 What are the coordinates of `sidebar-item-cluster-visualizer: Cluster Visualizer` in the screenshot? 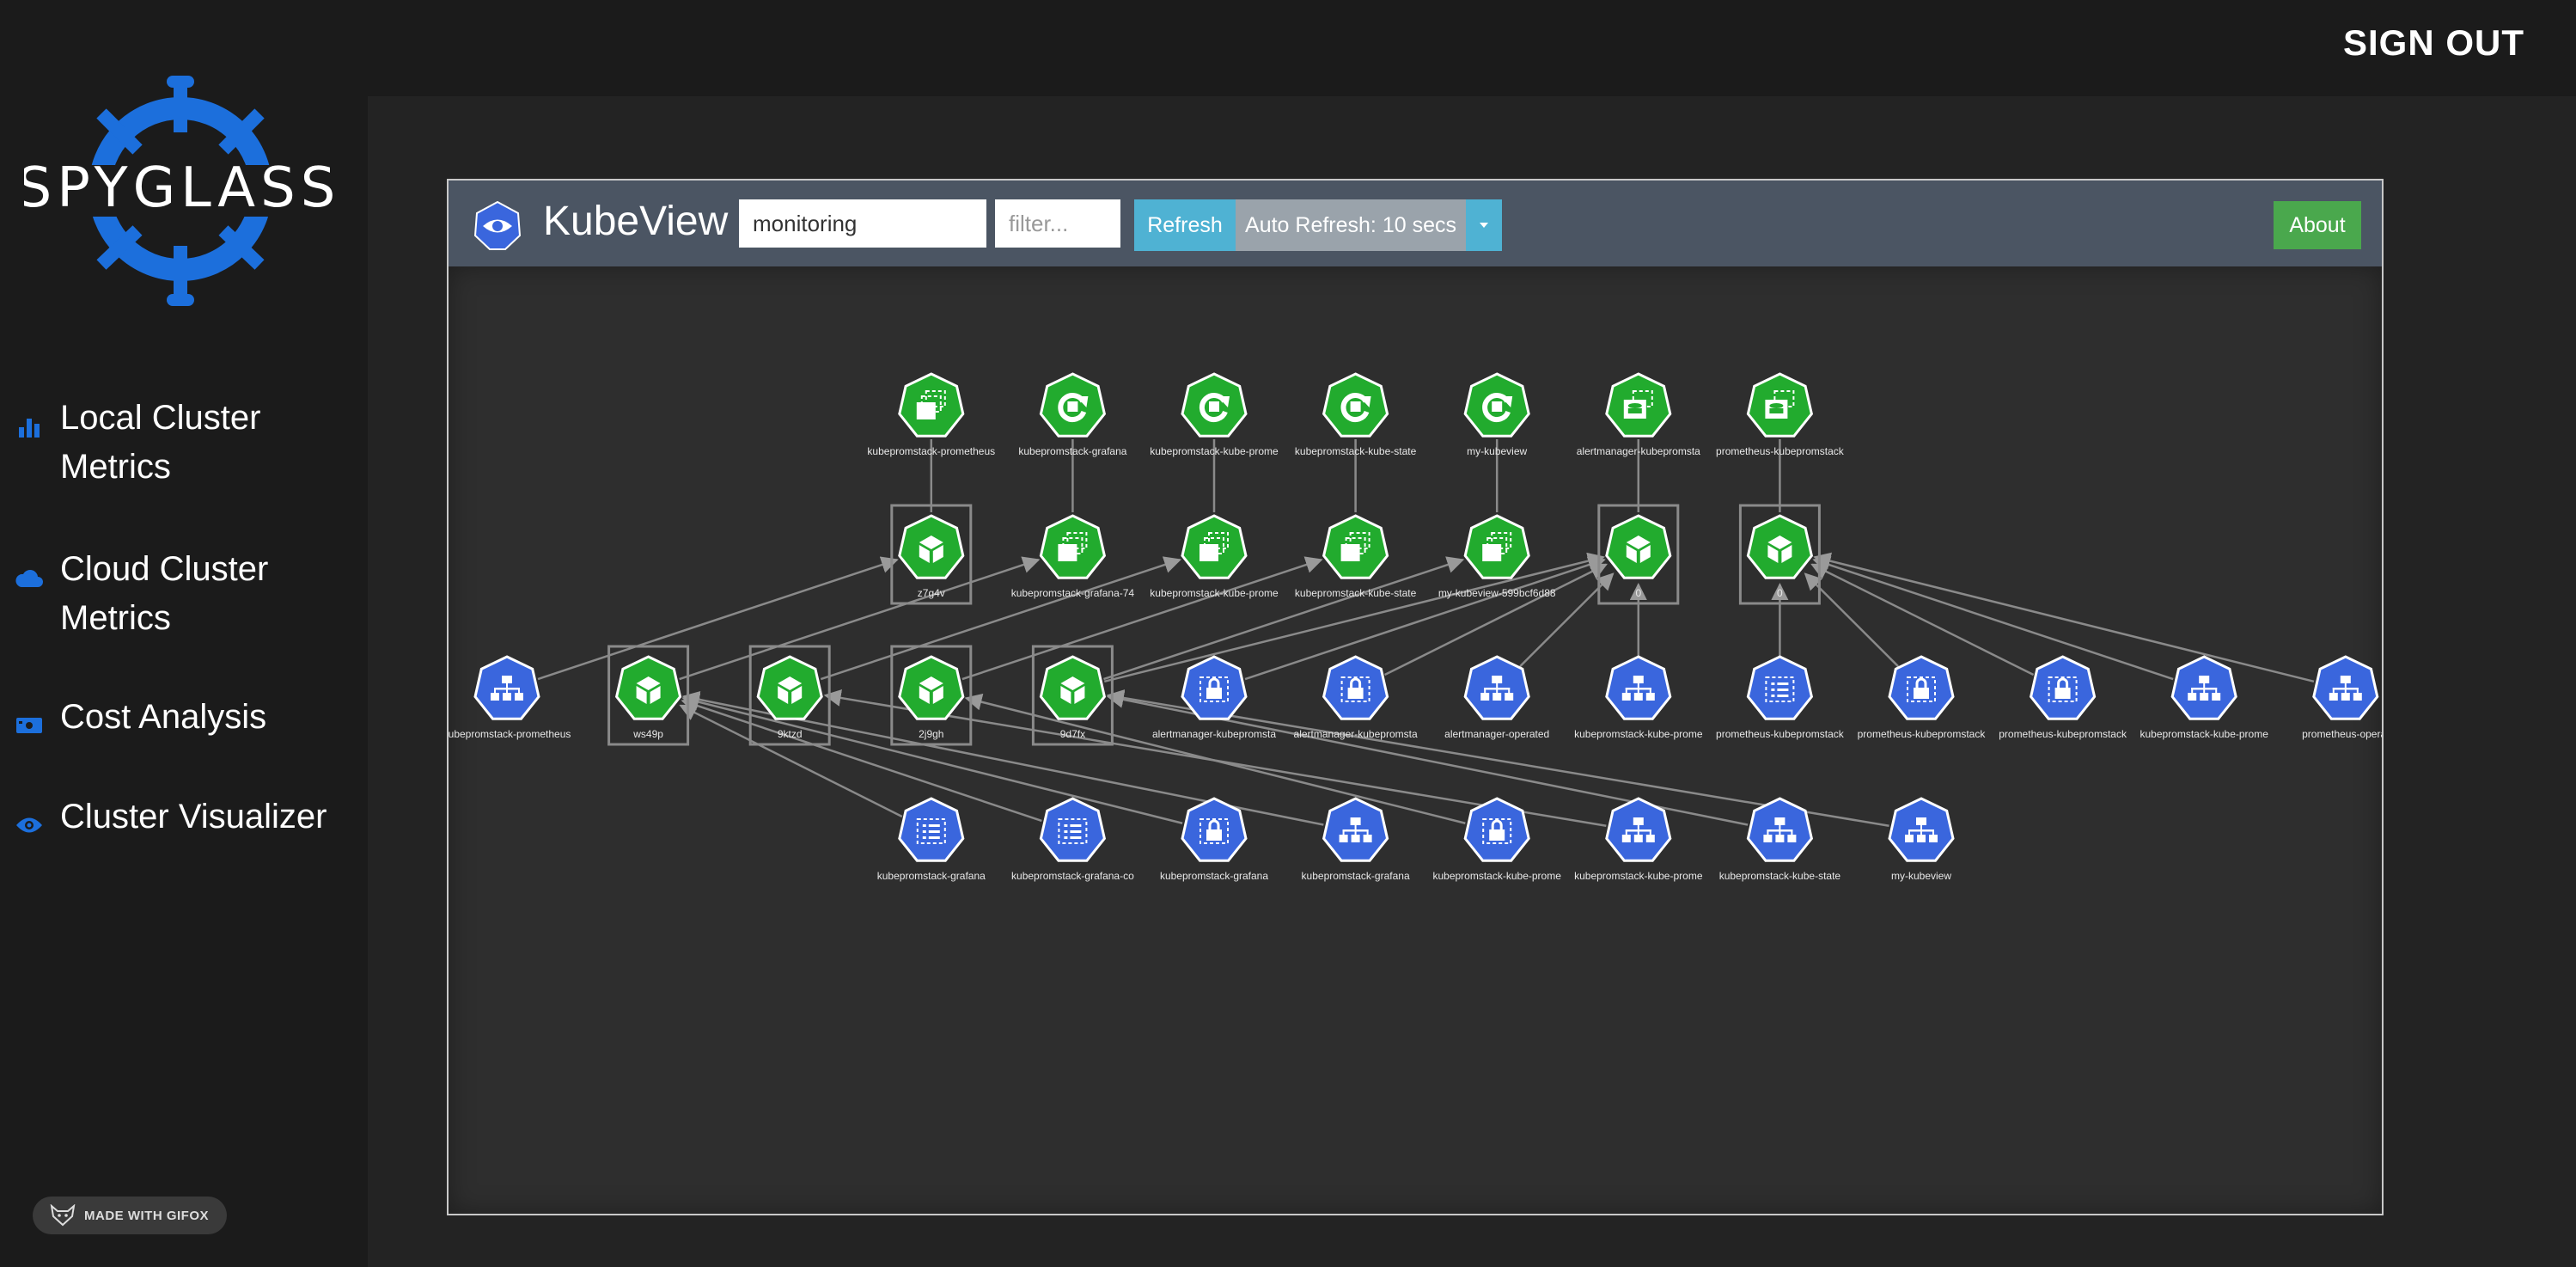 It's located at (182, 818).